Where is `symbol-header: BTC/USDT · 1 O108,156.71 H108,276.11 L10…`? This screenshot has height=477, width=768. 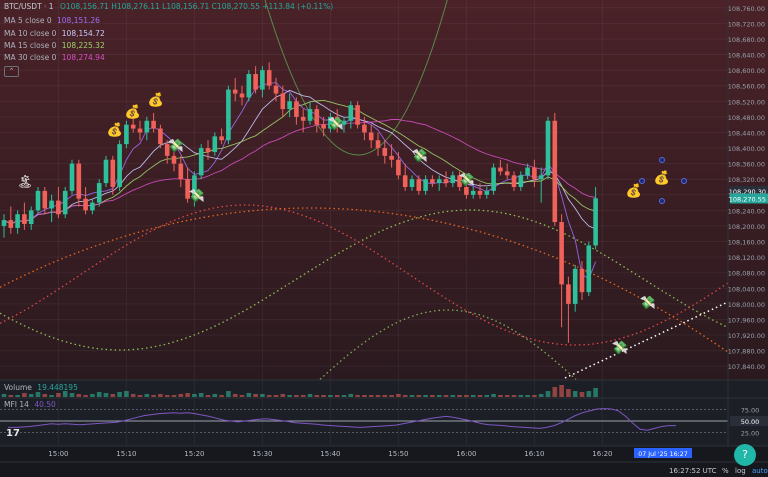
symbol-header: BTC/USDT · 1 O108,156.71 H108,276.11 L10… is located at coordinates (168, 6).